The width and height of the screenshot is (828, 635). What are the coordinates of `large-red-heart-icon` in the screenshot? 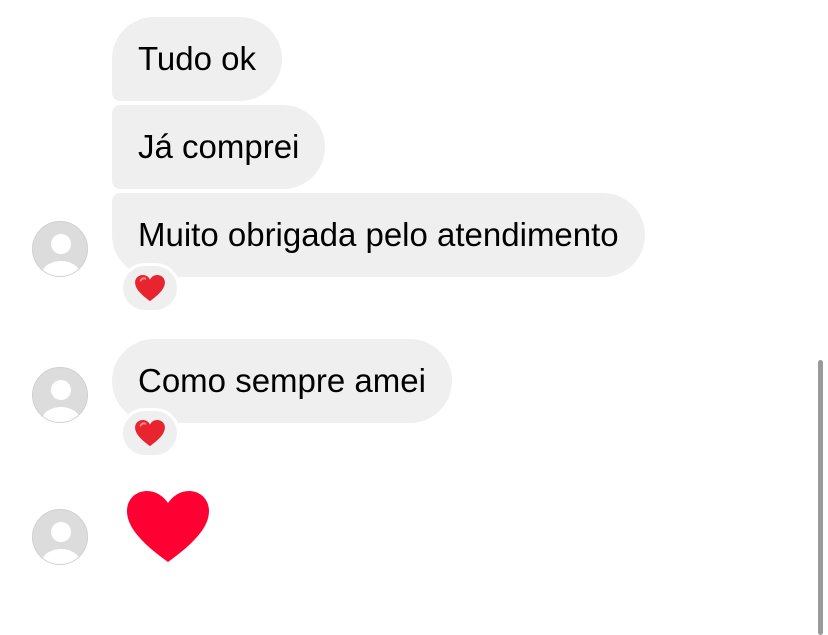 It's located at (168, 526).